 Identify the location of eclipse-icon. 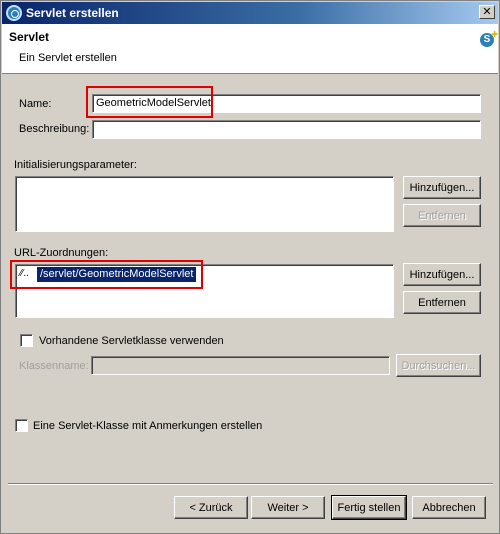
(14, 13).